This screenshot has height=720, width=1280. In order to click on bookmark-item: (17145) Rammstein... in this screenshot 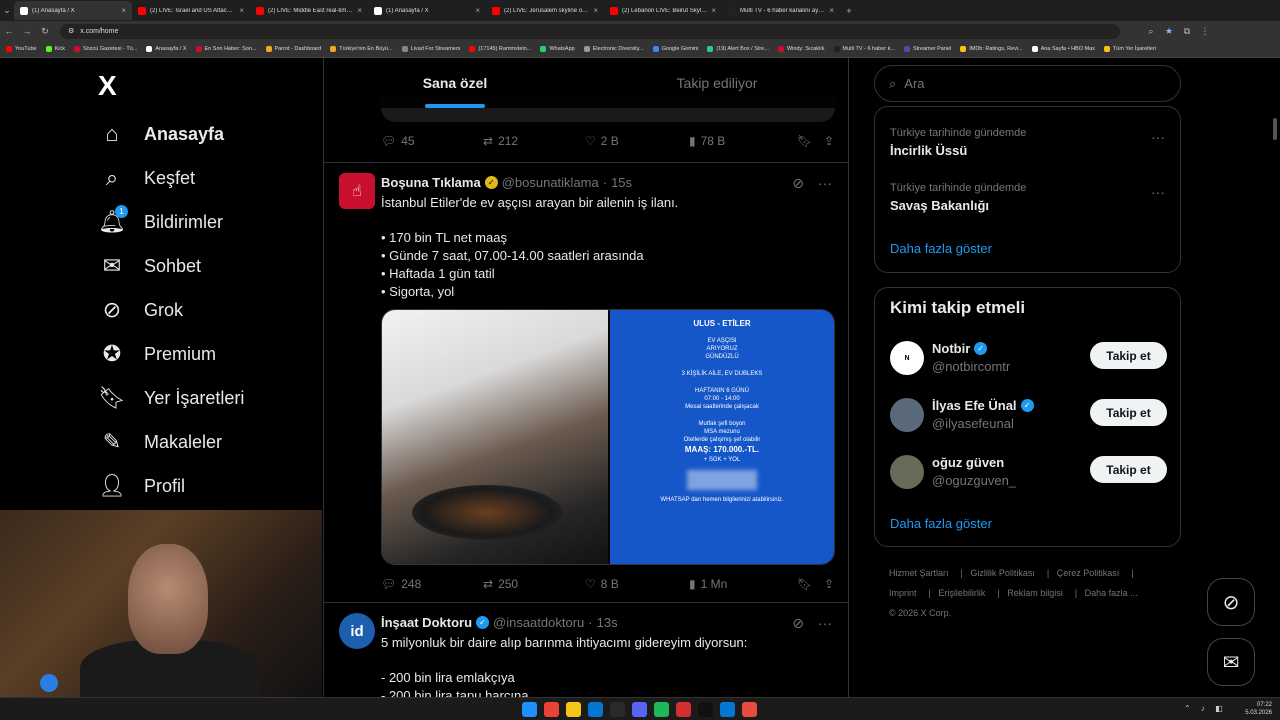, I will do `click(500, 49)`.